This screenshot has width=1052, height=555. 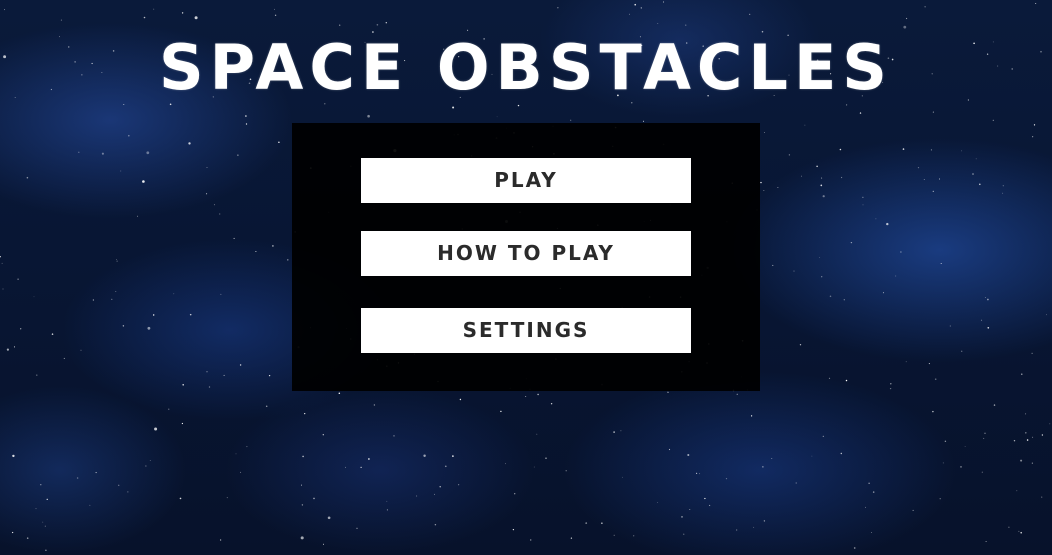 I want to click on how-to-play-button: HOW TO PLAY, so click(x=526, y=253).